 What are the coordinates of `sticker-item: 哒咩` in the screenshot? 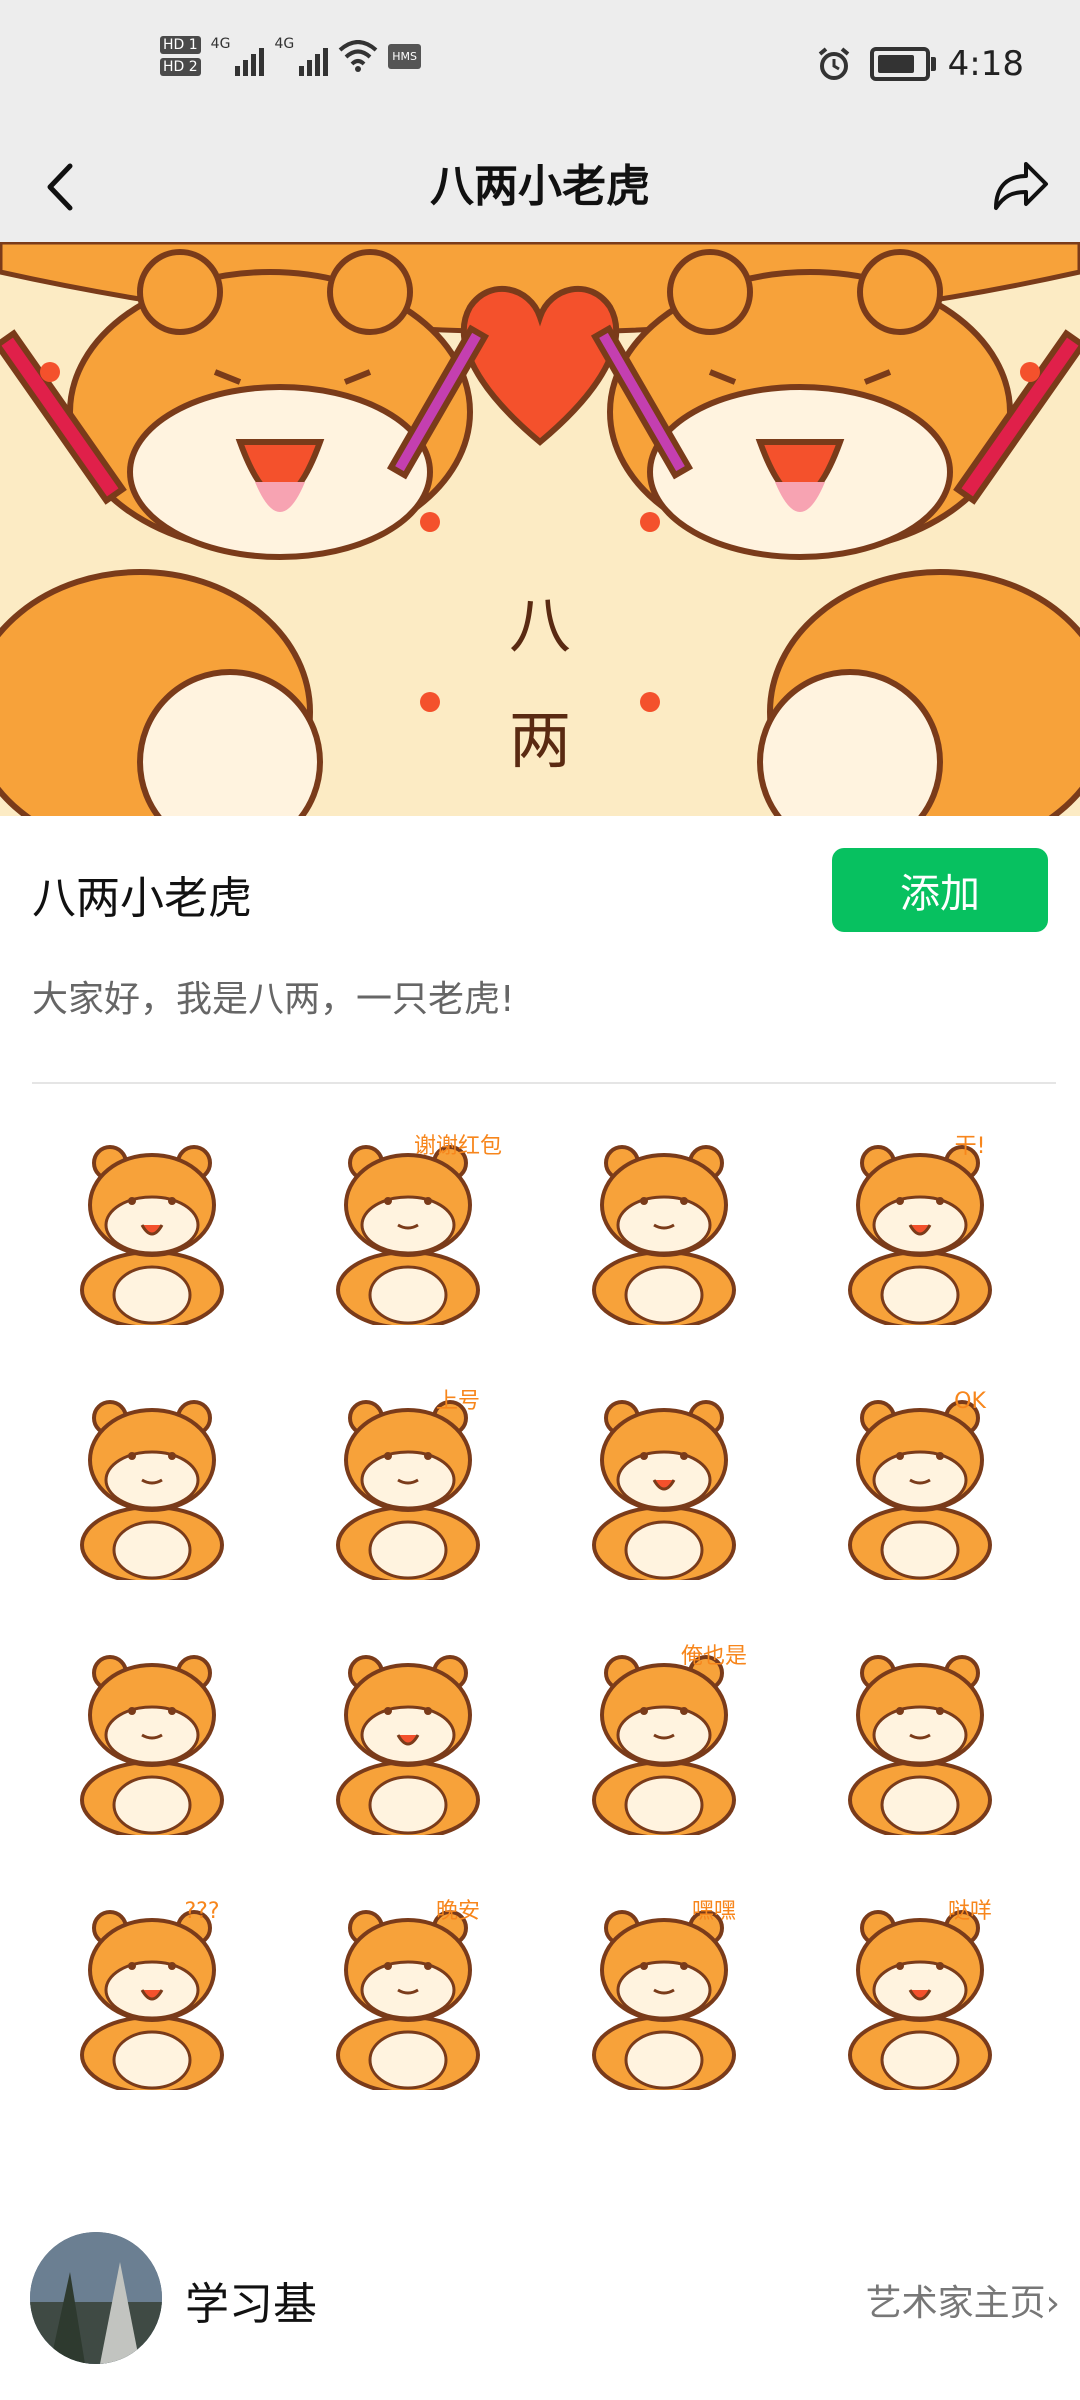 It's located at (920, 1990).